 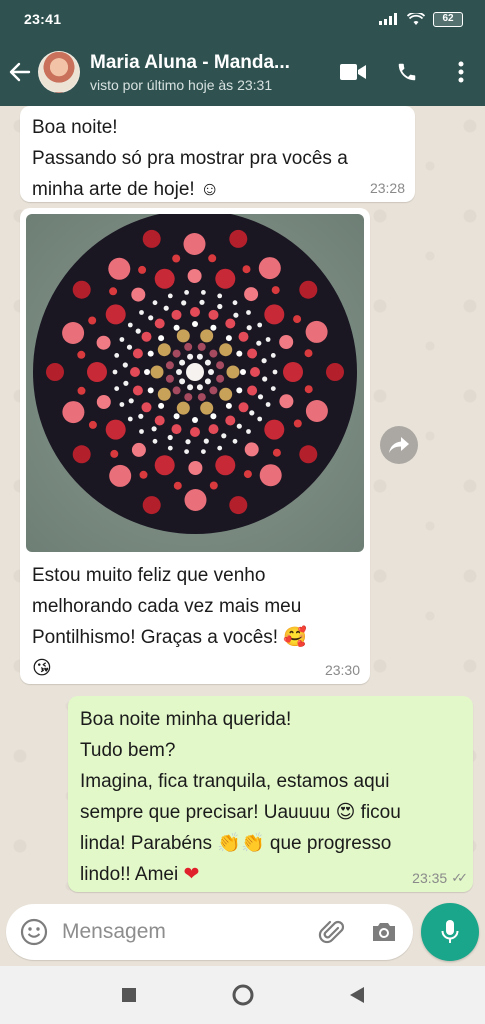 I want to click on recents-button, so click(x=129, y=995).